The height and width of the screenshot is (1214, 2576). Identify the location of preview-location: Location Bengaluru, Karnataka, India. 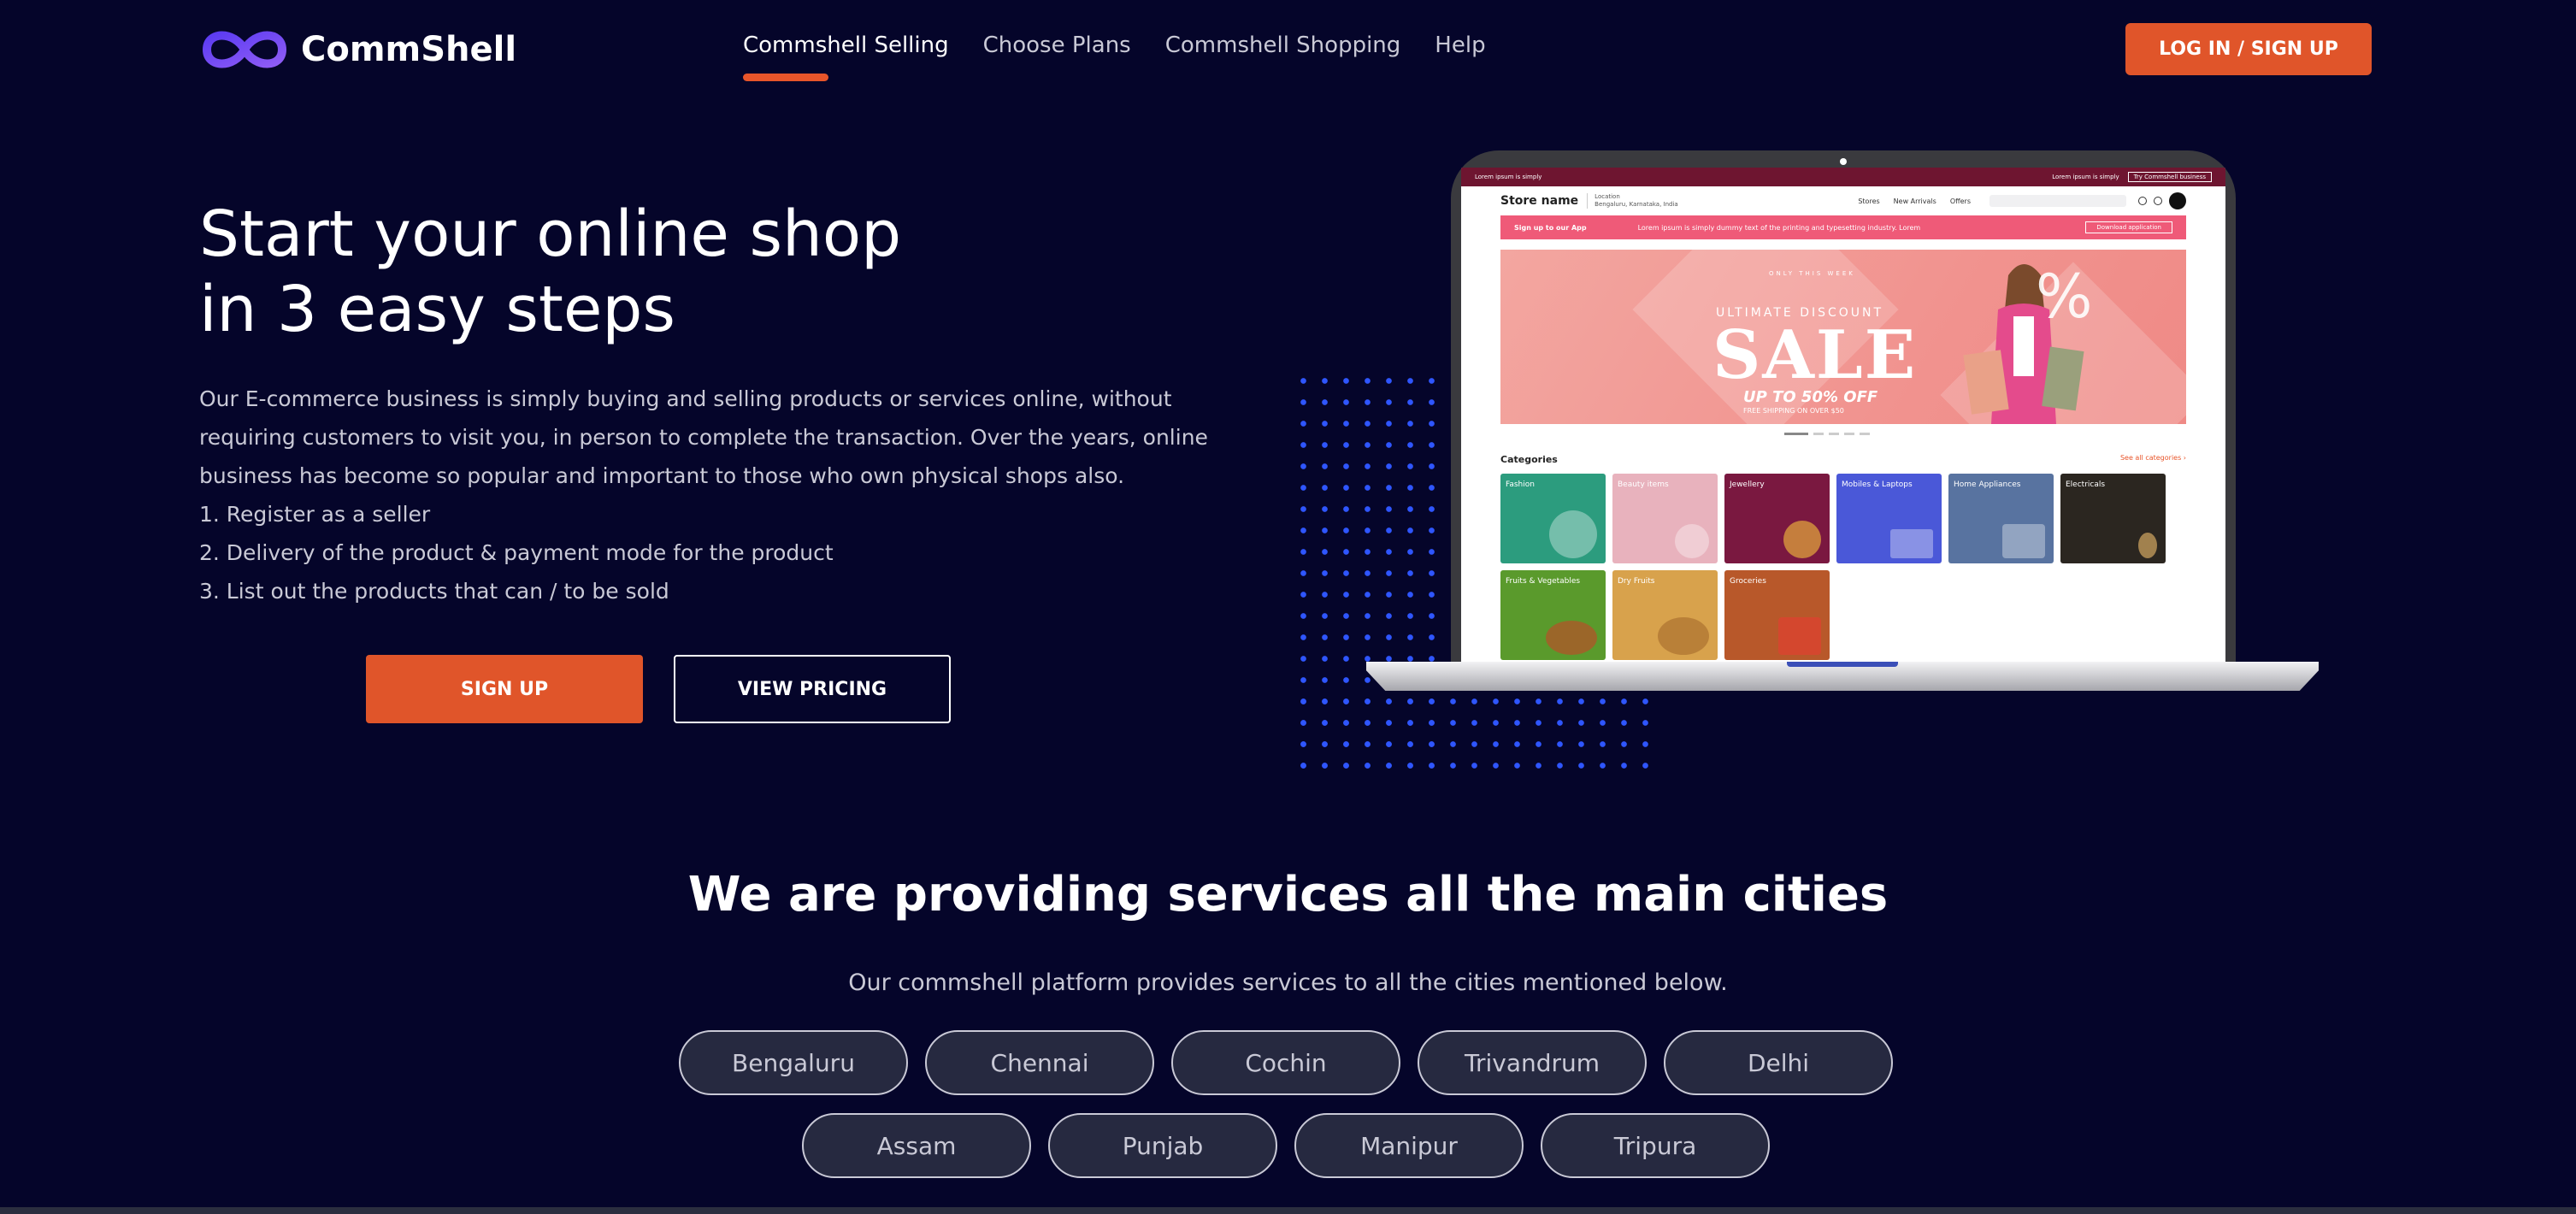
(1632, 201).